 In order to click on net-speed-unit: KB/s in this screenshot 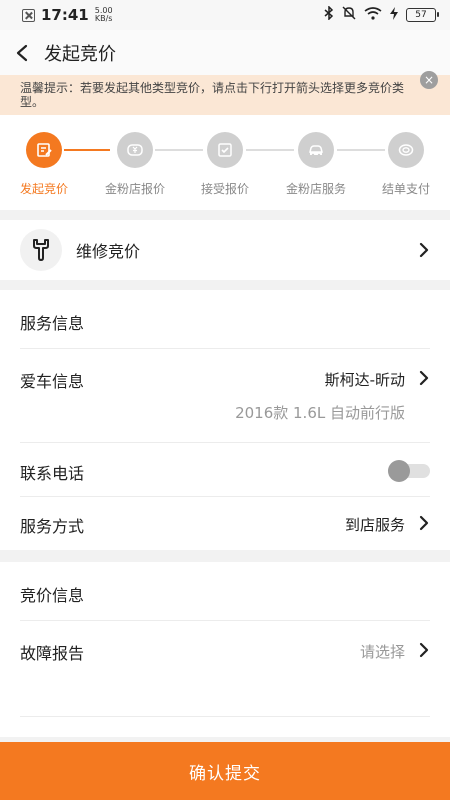, I will do `click(103, 18)`.